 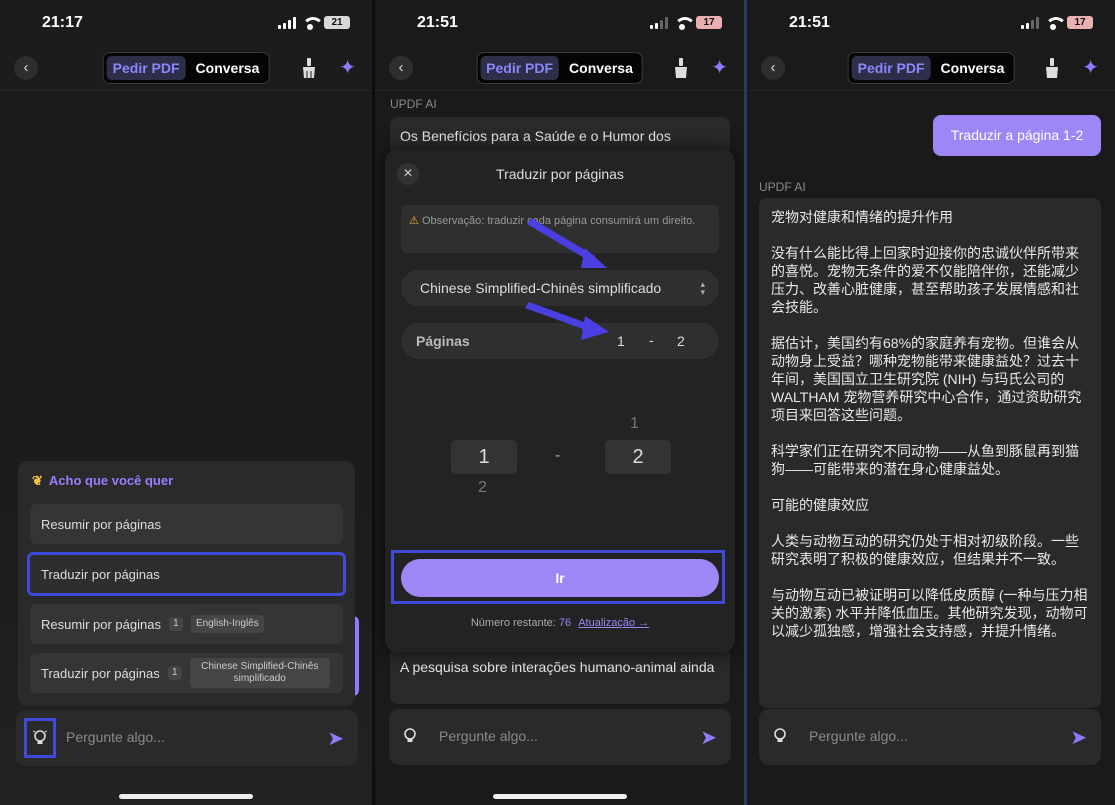 I want to click on butterfly-icon: ❦, so click(x=37, y=480).